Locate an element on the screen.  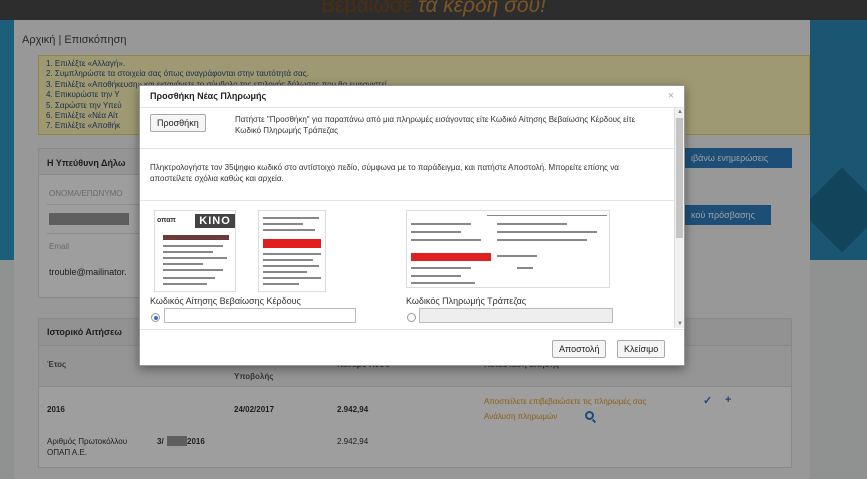
kino-receipt-image: οπαπ KINO is located at coordinates (195, 251).